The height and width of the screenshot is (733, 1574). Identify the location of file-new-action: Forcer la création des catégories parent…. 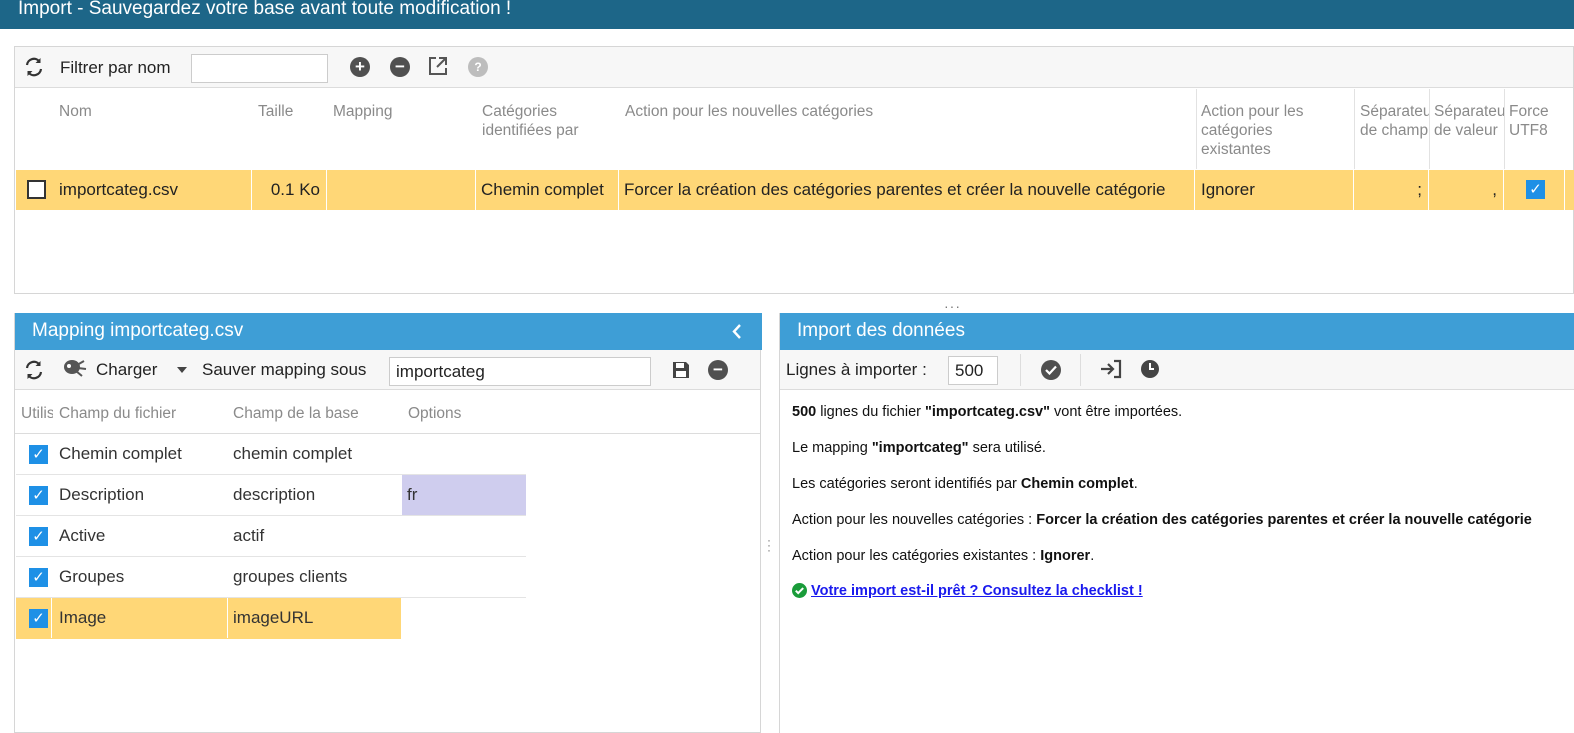
(907, 190).